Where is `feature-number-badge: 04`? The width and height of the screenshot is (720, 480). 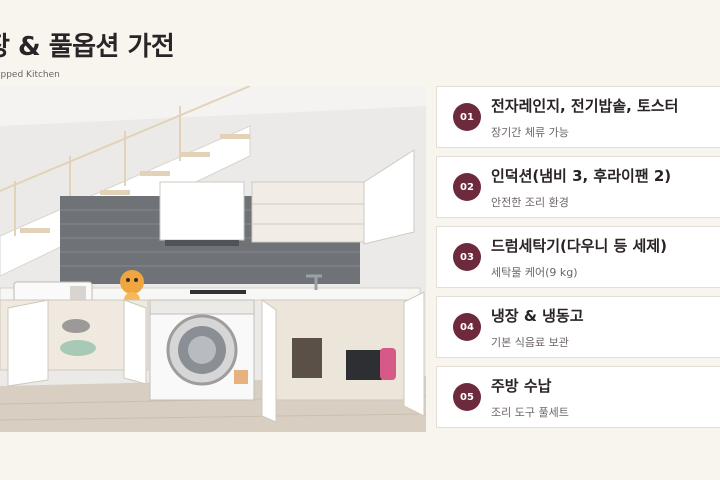 feature-number-badge: 04 is located at coordinates (467, 327).